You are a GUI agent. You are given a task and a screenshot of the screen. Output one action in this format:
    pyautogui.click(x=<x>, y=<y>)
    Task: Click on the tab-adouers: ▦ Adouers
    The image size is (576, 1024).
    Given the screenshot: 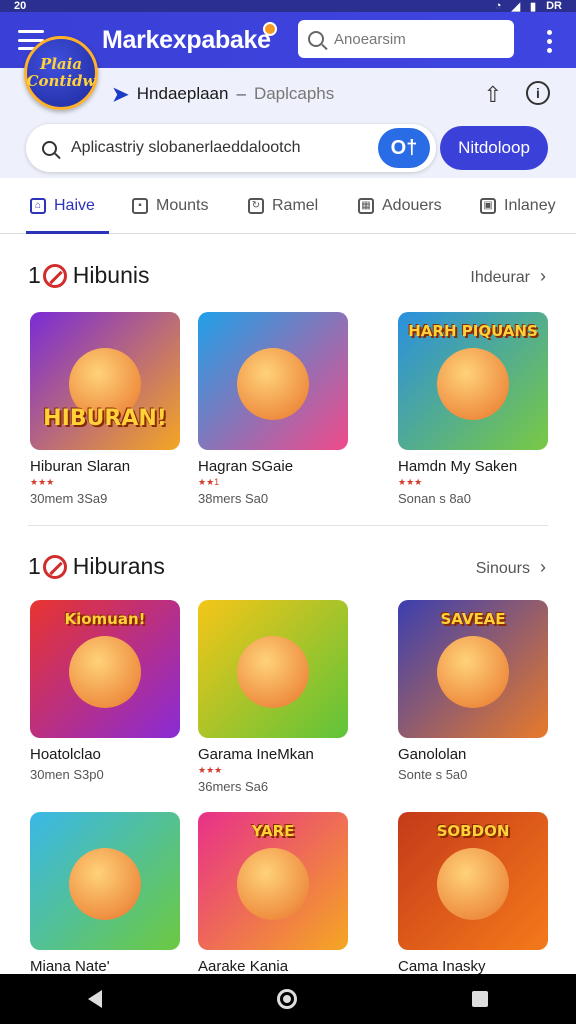 What is the action you would take?
    pyautogui.click(x=400, y=206)
    